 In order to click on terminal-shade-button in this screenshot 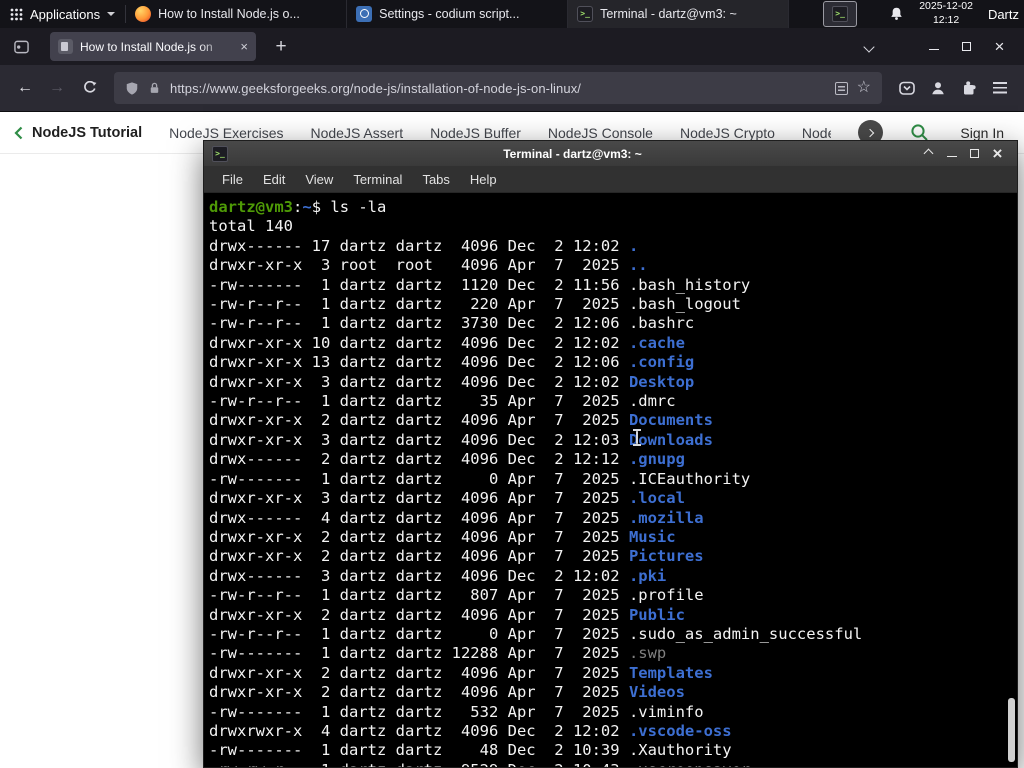, I will do `click(928, 153)`.